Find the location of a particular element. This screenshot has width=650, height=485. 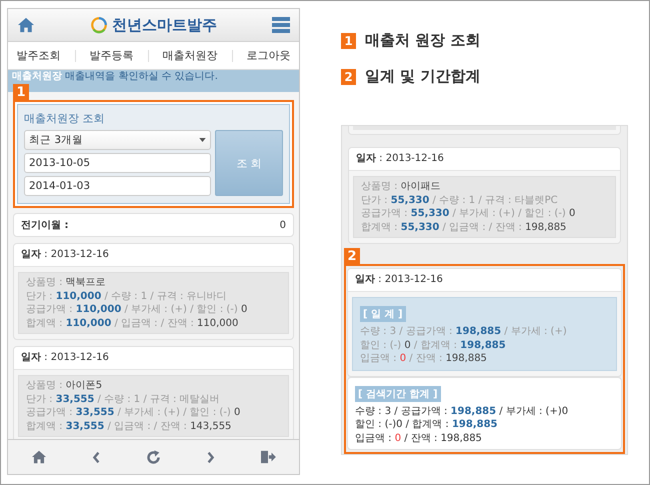

detail-line: 단가 : 33,555 / 수량 : 1 / 규격 : 메탈실버 is located at coordinates (123, 399).